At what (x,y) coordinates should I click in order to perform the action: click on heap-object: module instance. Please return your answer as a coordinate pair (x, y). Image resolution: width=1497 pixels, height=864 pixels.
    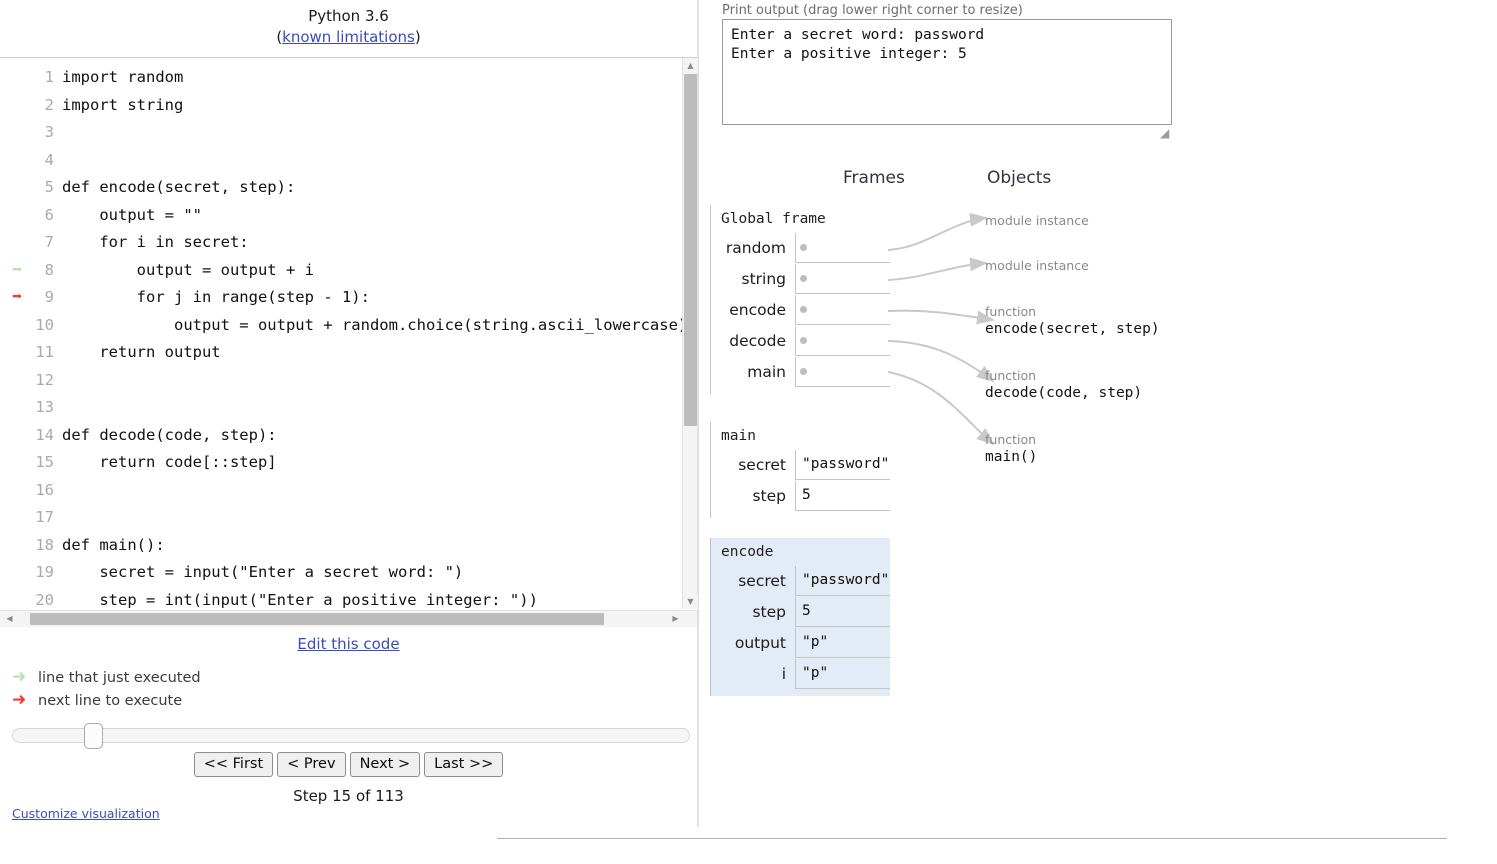
    Looking at the image, I should click on (1037, 220).